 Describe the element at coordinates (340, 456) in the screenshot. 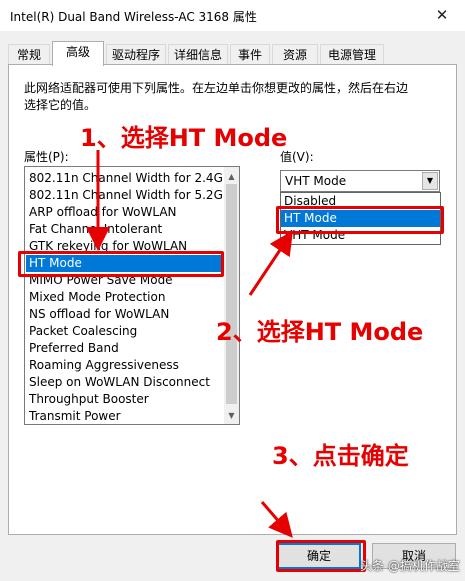

I see `annotation-step3: 3、点击确定` at that location.